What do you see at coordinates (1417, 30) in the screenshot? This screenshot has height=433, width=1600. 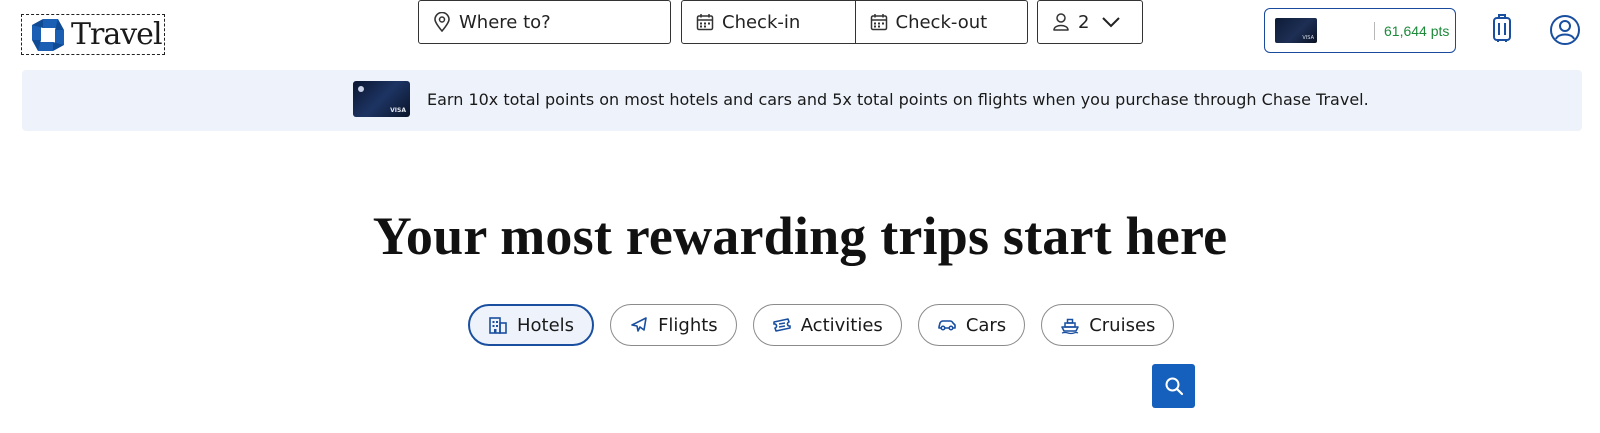 I see `points-balance: 61,644 pts` at bounding box center [1417, 30].